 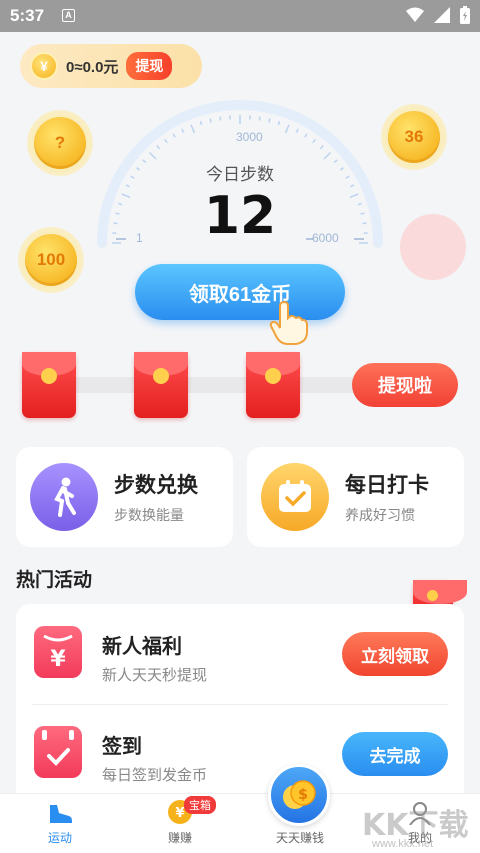 What do you see at coordinates (465, 15) in the screenshot?
I see `battery-icon` at bounding box center [465, 15].